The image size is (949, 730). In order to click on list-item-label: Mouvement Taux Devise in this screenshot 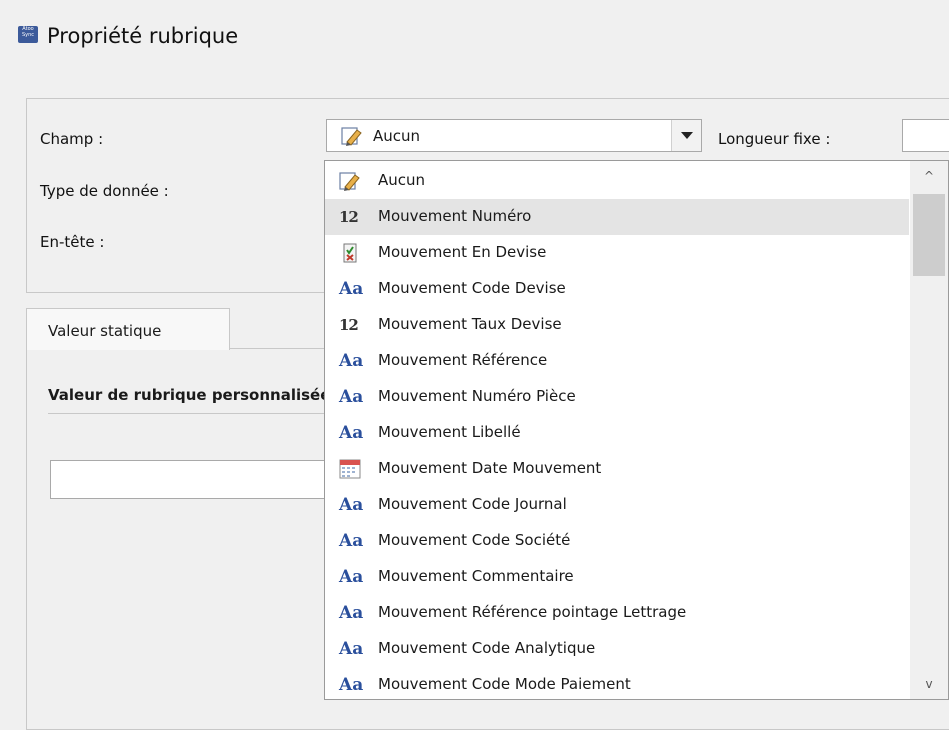, I will do `click(470, 324)`.